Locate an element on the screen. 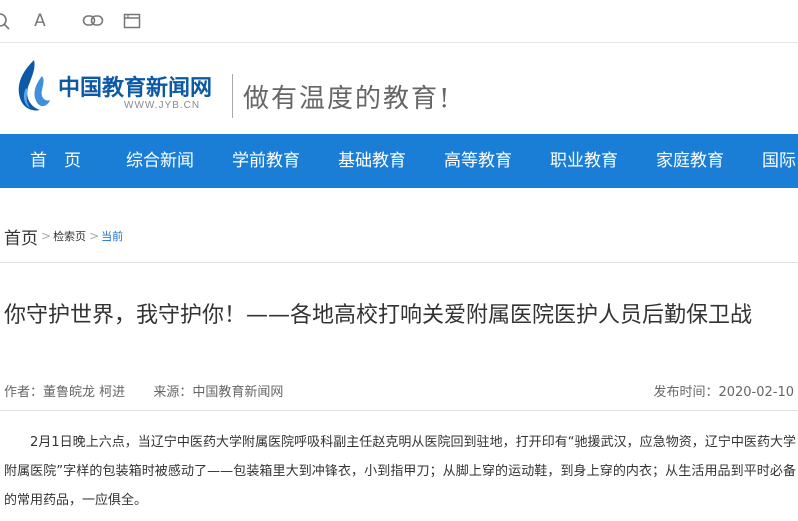 The image size is (798, 521). nav-item-home: 首 页 is located at coordinates (55, 161).